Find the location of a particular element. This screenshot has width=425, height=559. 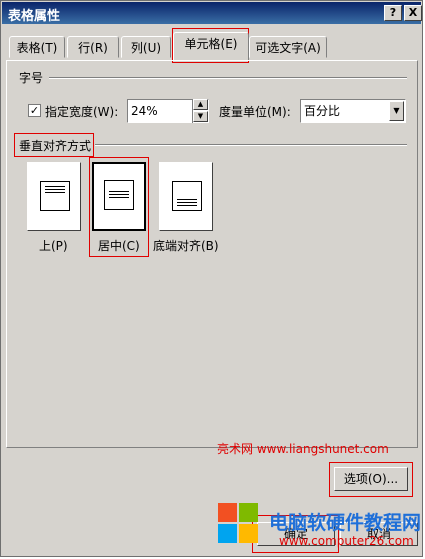

size-divider is located at coordinates (228, 78).